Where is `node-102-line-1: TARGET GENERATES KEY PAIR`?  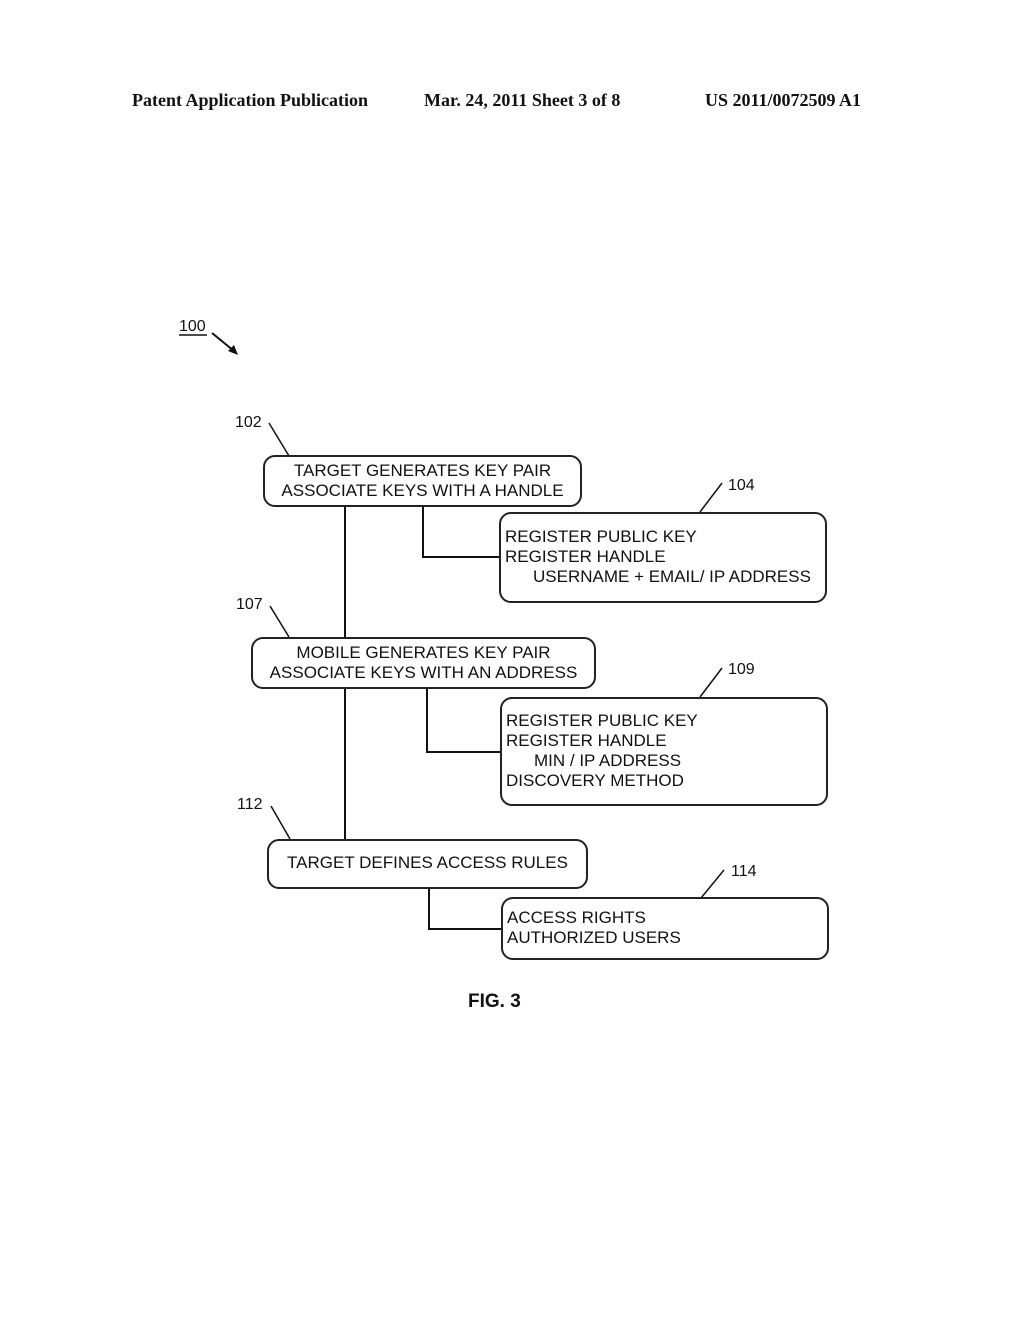
node-102-line-1: TARGET GENERATES KEY PAIR is located at coordinates (422, 470).